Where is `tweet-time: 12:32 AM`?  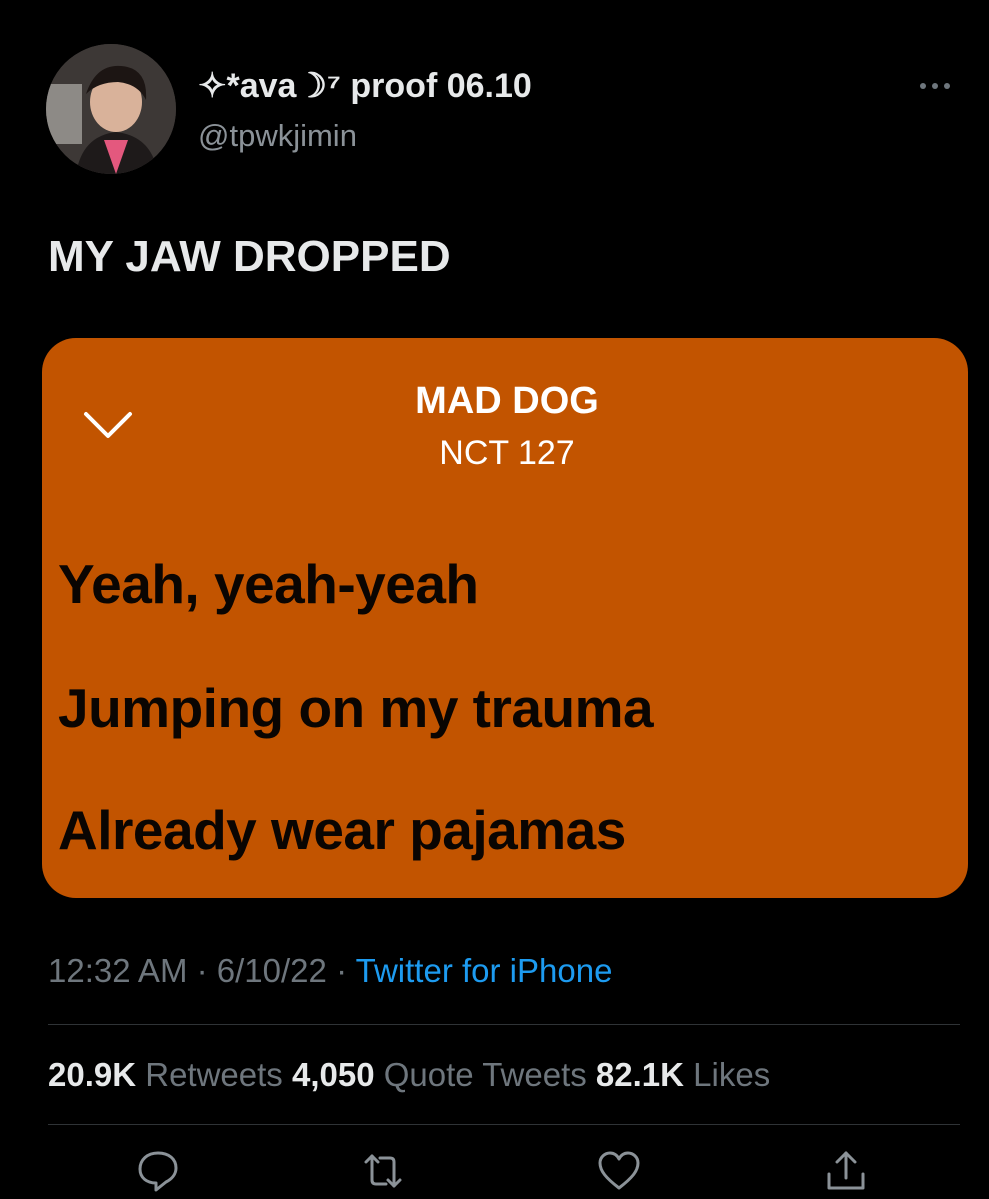
tweet-time: 12:32 AM is located at coordinates (117, 970).